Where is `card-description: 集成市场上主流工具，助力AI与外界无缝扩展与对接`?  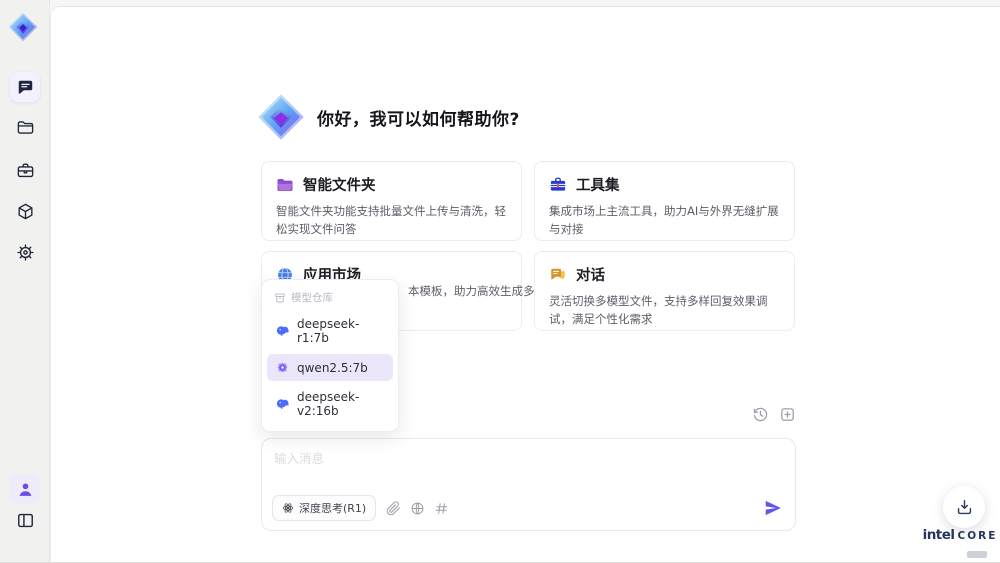
card-description: 集成市场上主流工具，助力AI与外界无缝扩展与对接 is located at coordinates (664, 220).